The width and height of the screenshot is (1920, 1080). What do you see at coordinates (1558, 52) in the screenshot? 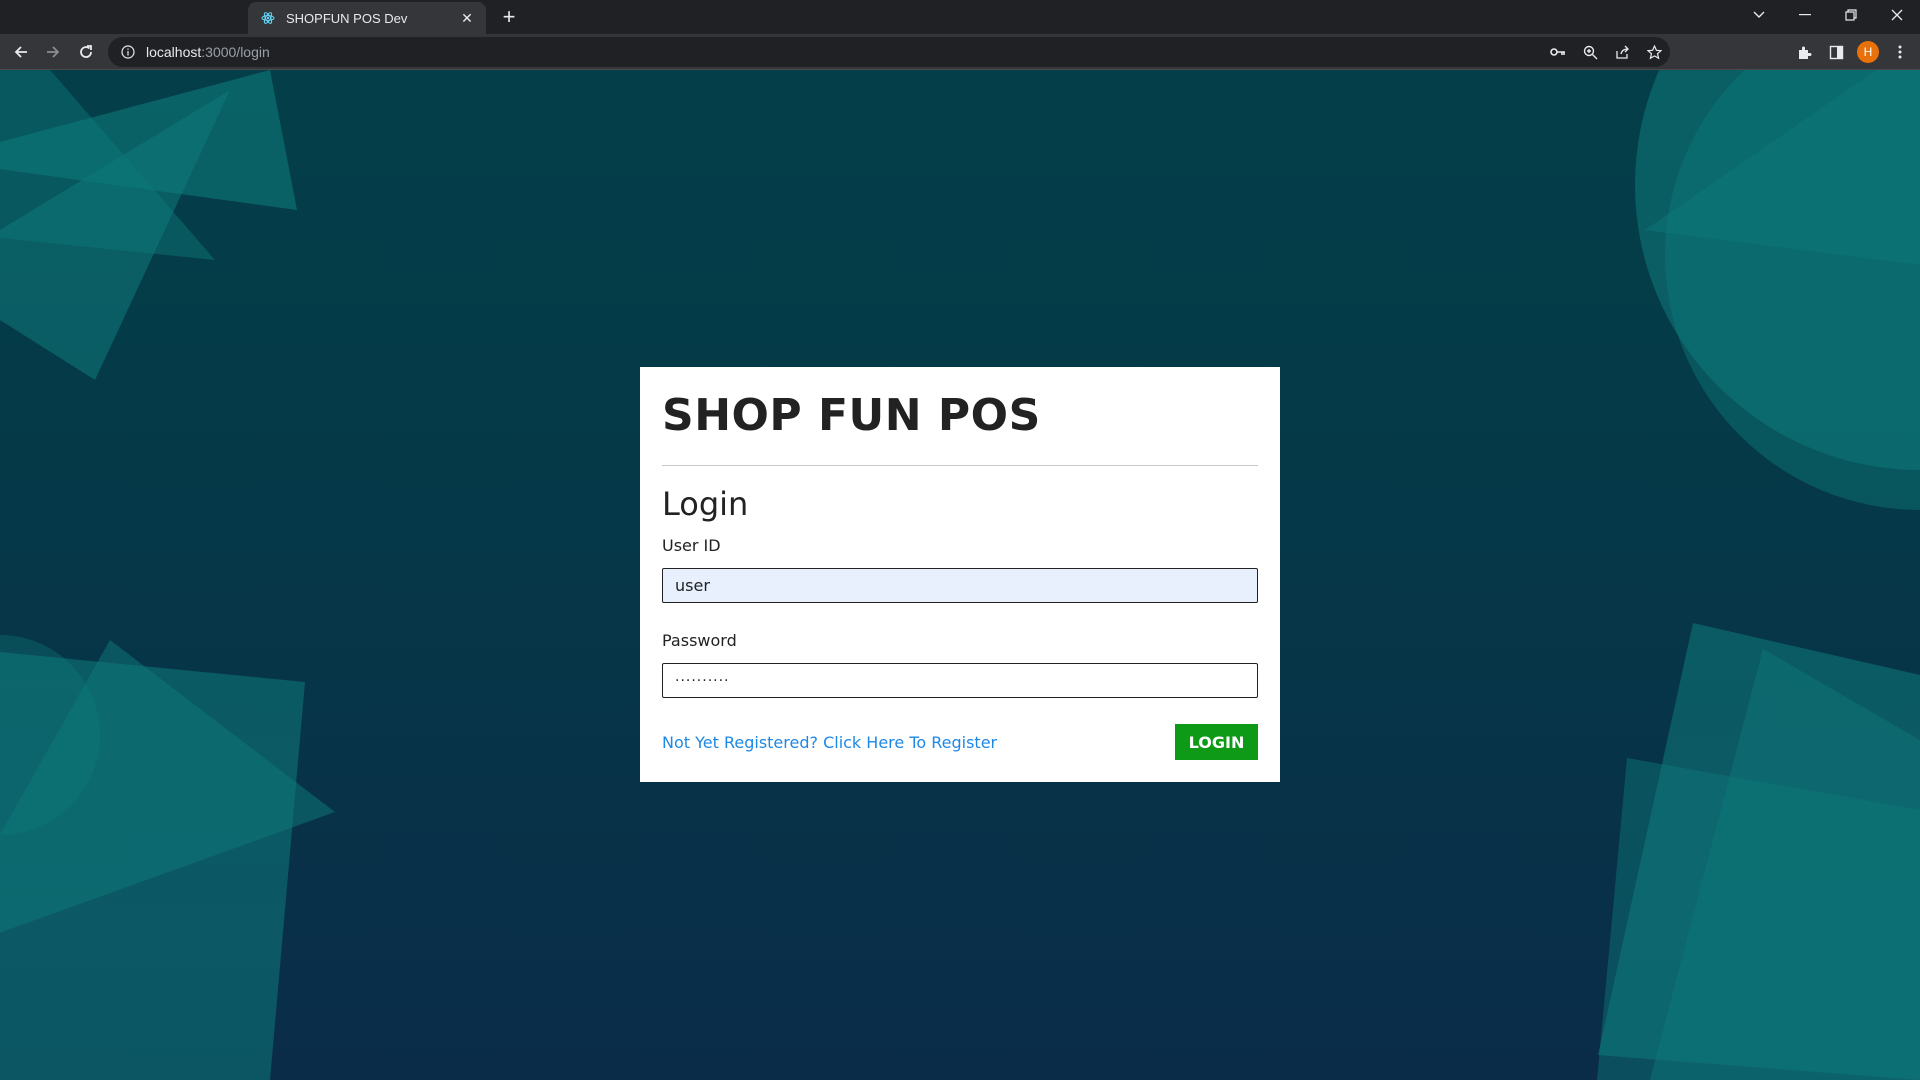
I see `key-icon` at bounding box center [1558, 52].